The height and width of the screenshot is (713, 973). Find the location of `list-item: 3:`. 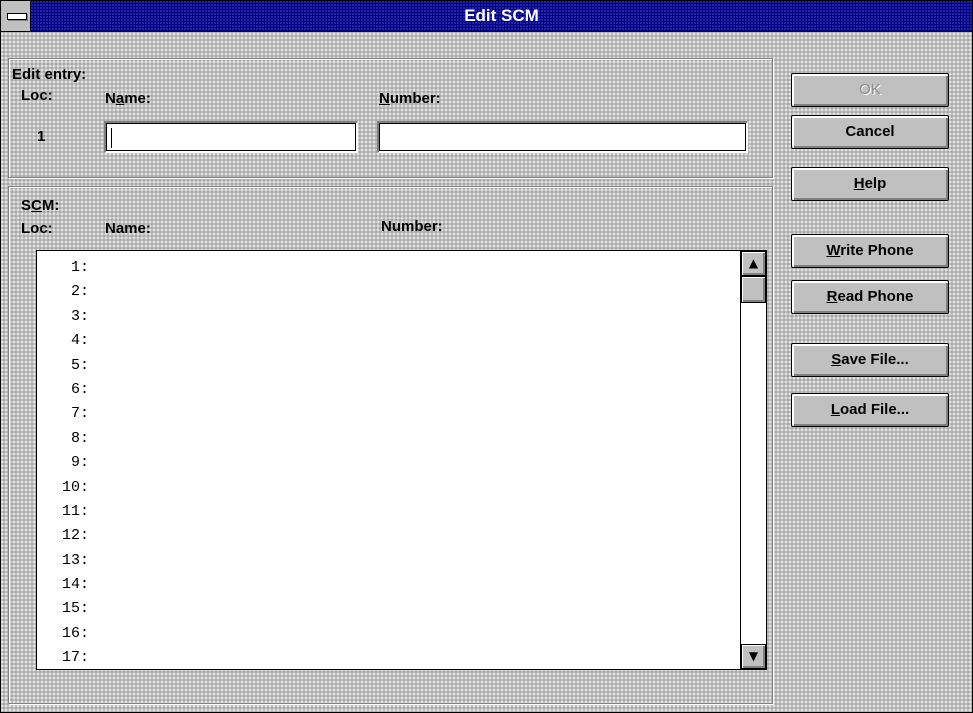

list-item: 3: is located at coordinates (387, 317).